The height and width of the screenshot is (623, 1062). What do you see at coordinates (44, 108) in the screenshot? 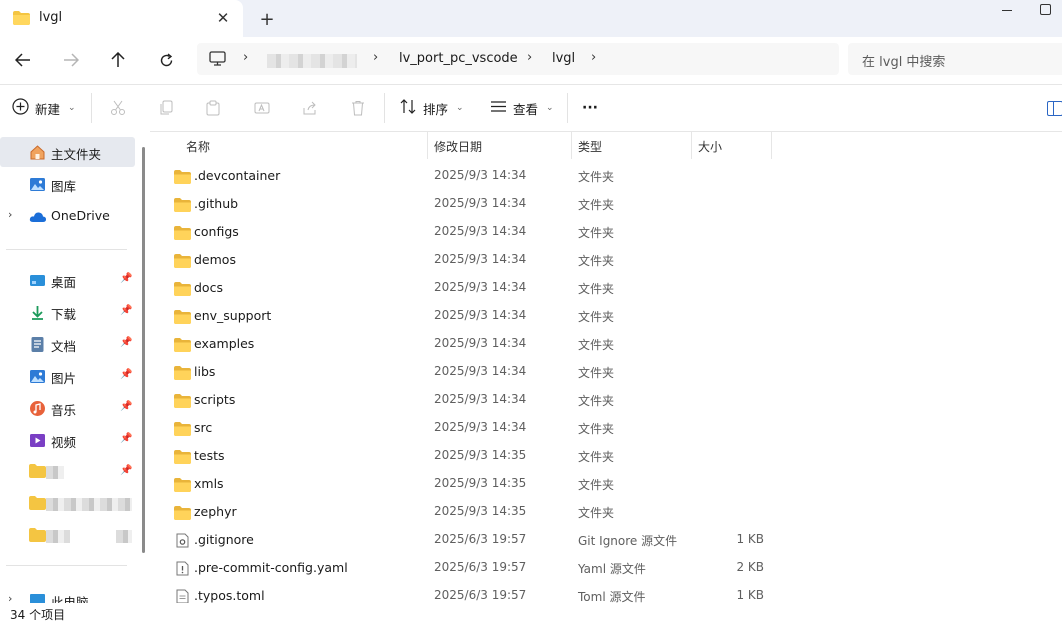
I see `new-button: 新建 ⌄` at bounding box center [44, 108].